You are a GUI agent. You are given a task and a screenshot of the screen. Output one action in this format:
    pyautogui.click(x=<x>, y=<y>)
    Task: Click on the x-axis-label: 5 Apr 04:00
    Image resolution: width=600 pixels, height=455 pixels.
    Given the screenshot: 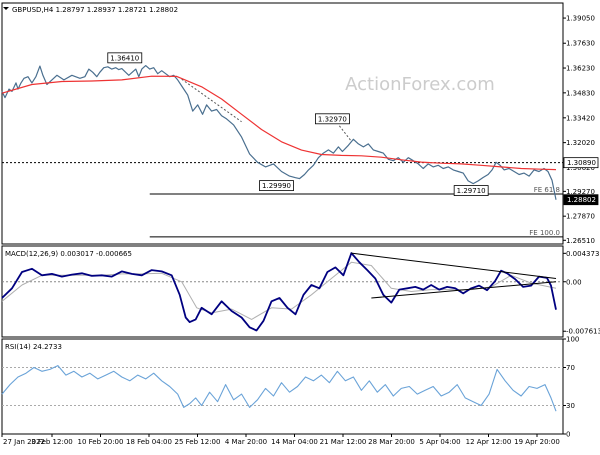 What is the action you would take?
    pyautogui.click(x=439, y=442)
    